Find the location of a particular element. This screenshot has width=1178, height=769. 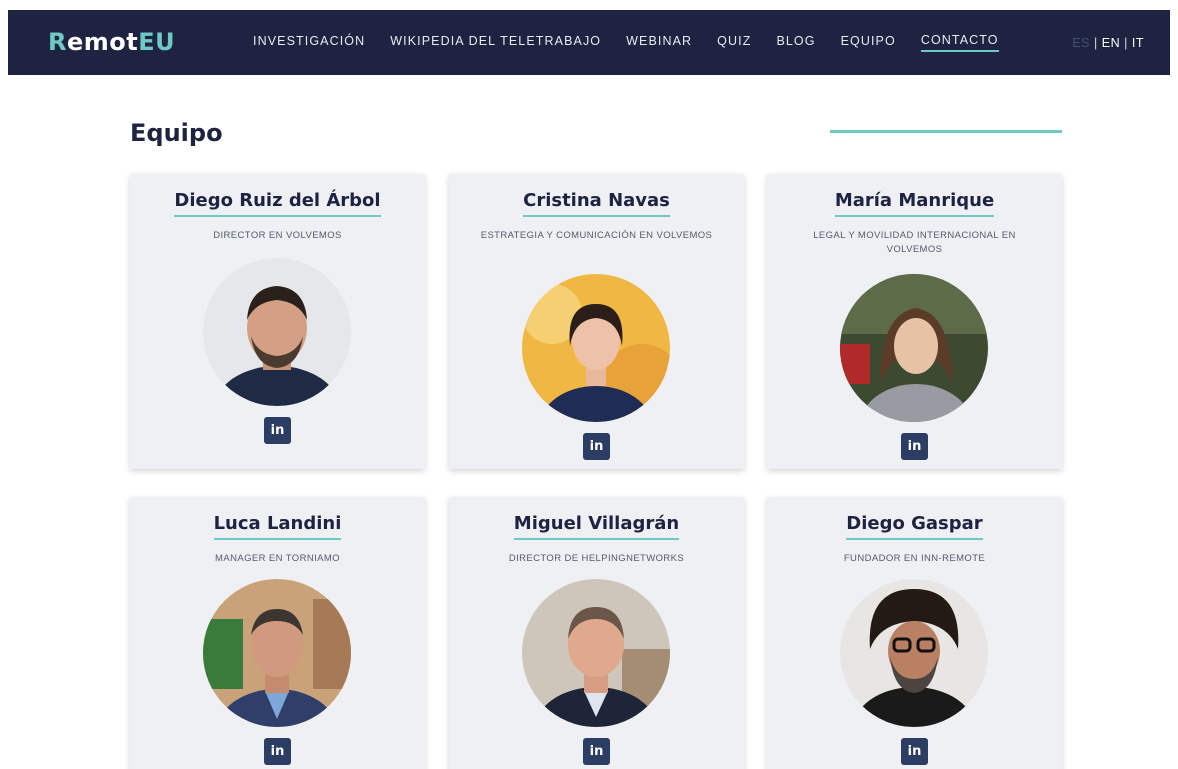

member-name: Cristina Navas is located at coordinates (596, 203).